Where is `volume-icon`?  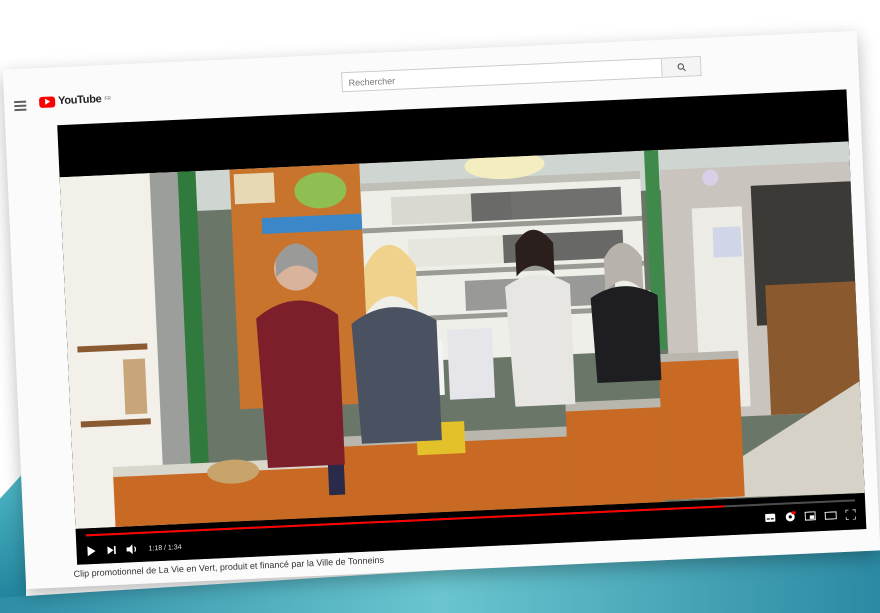
volume-icon is located at coordinates (132, 549).